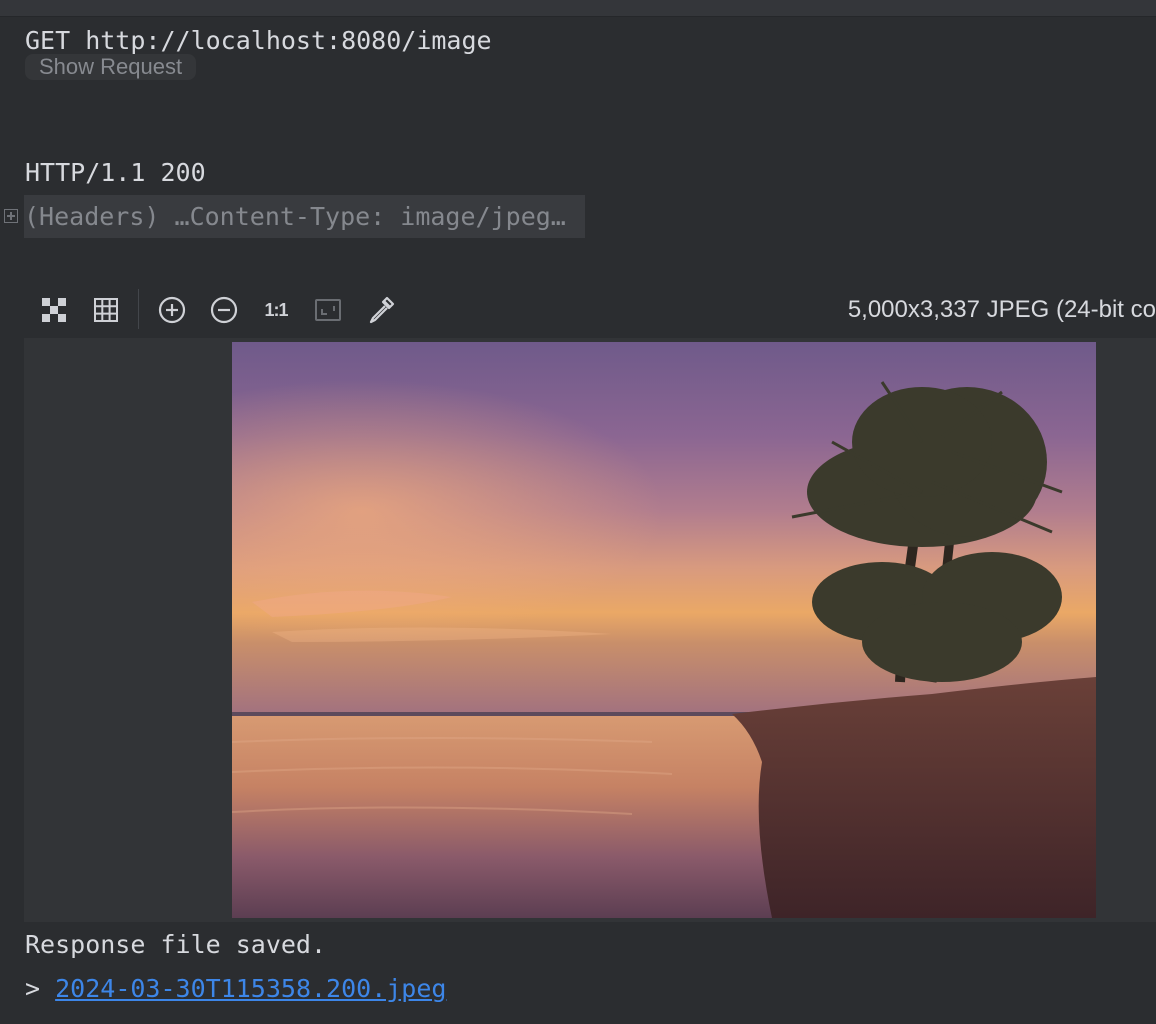  Describe the element at coordinates (381, 310) in the screenshot. I see `color-picker-icon` at that location.